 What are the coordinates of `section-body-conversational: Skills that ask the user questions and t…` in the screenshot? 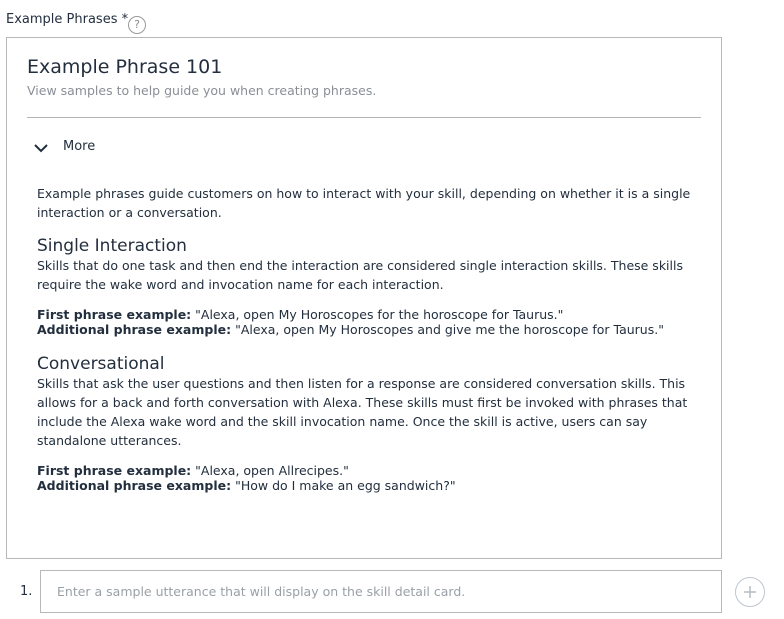 It's located at (362, 412).